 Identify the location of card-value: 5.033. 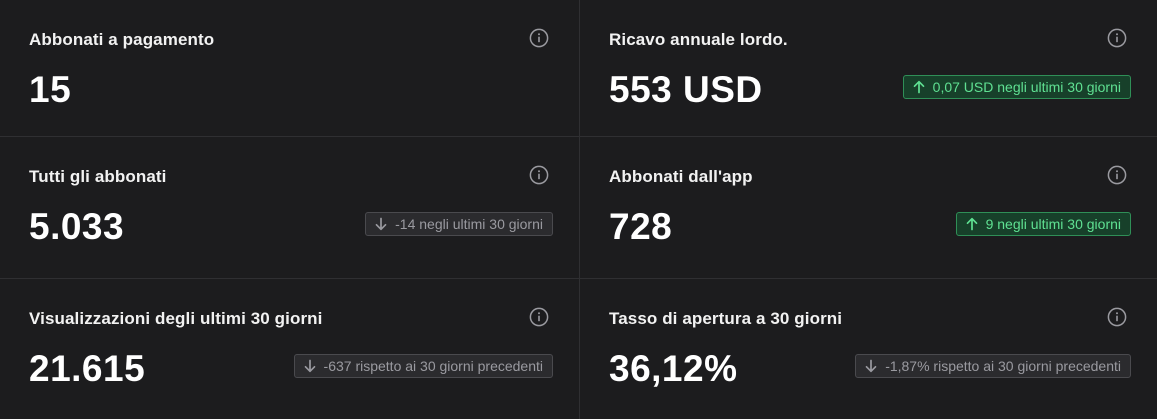
(77, 226).